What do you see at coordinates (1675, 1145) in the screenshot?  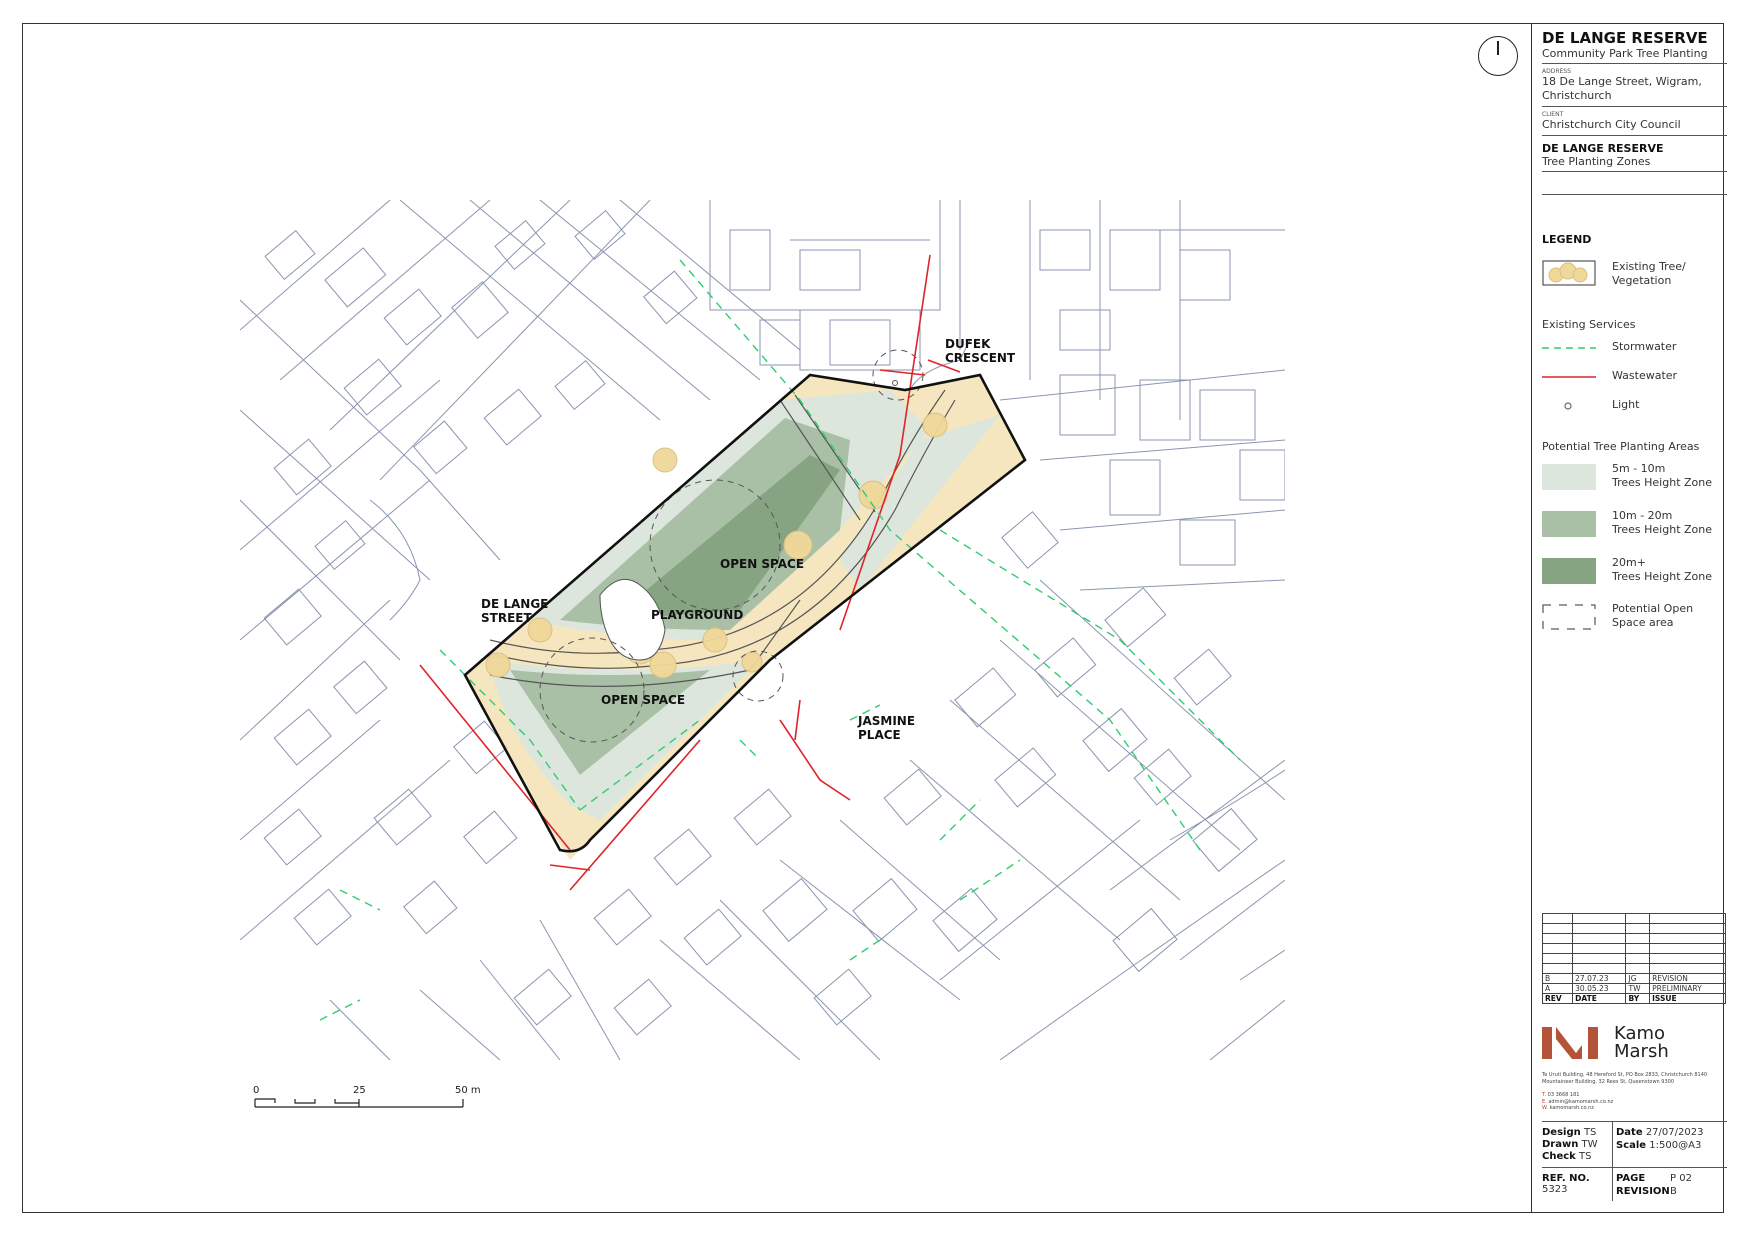 I see `scale-value: 1:500@A3` at bounding box center [1675, 1145].